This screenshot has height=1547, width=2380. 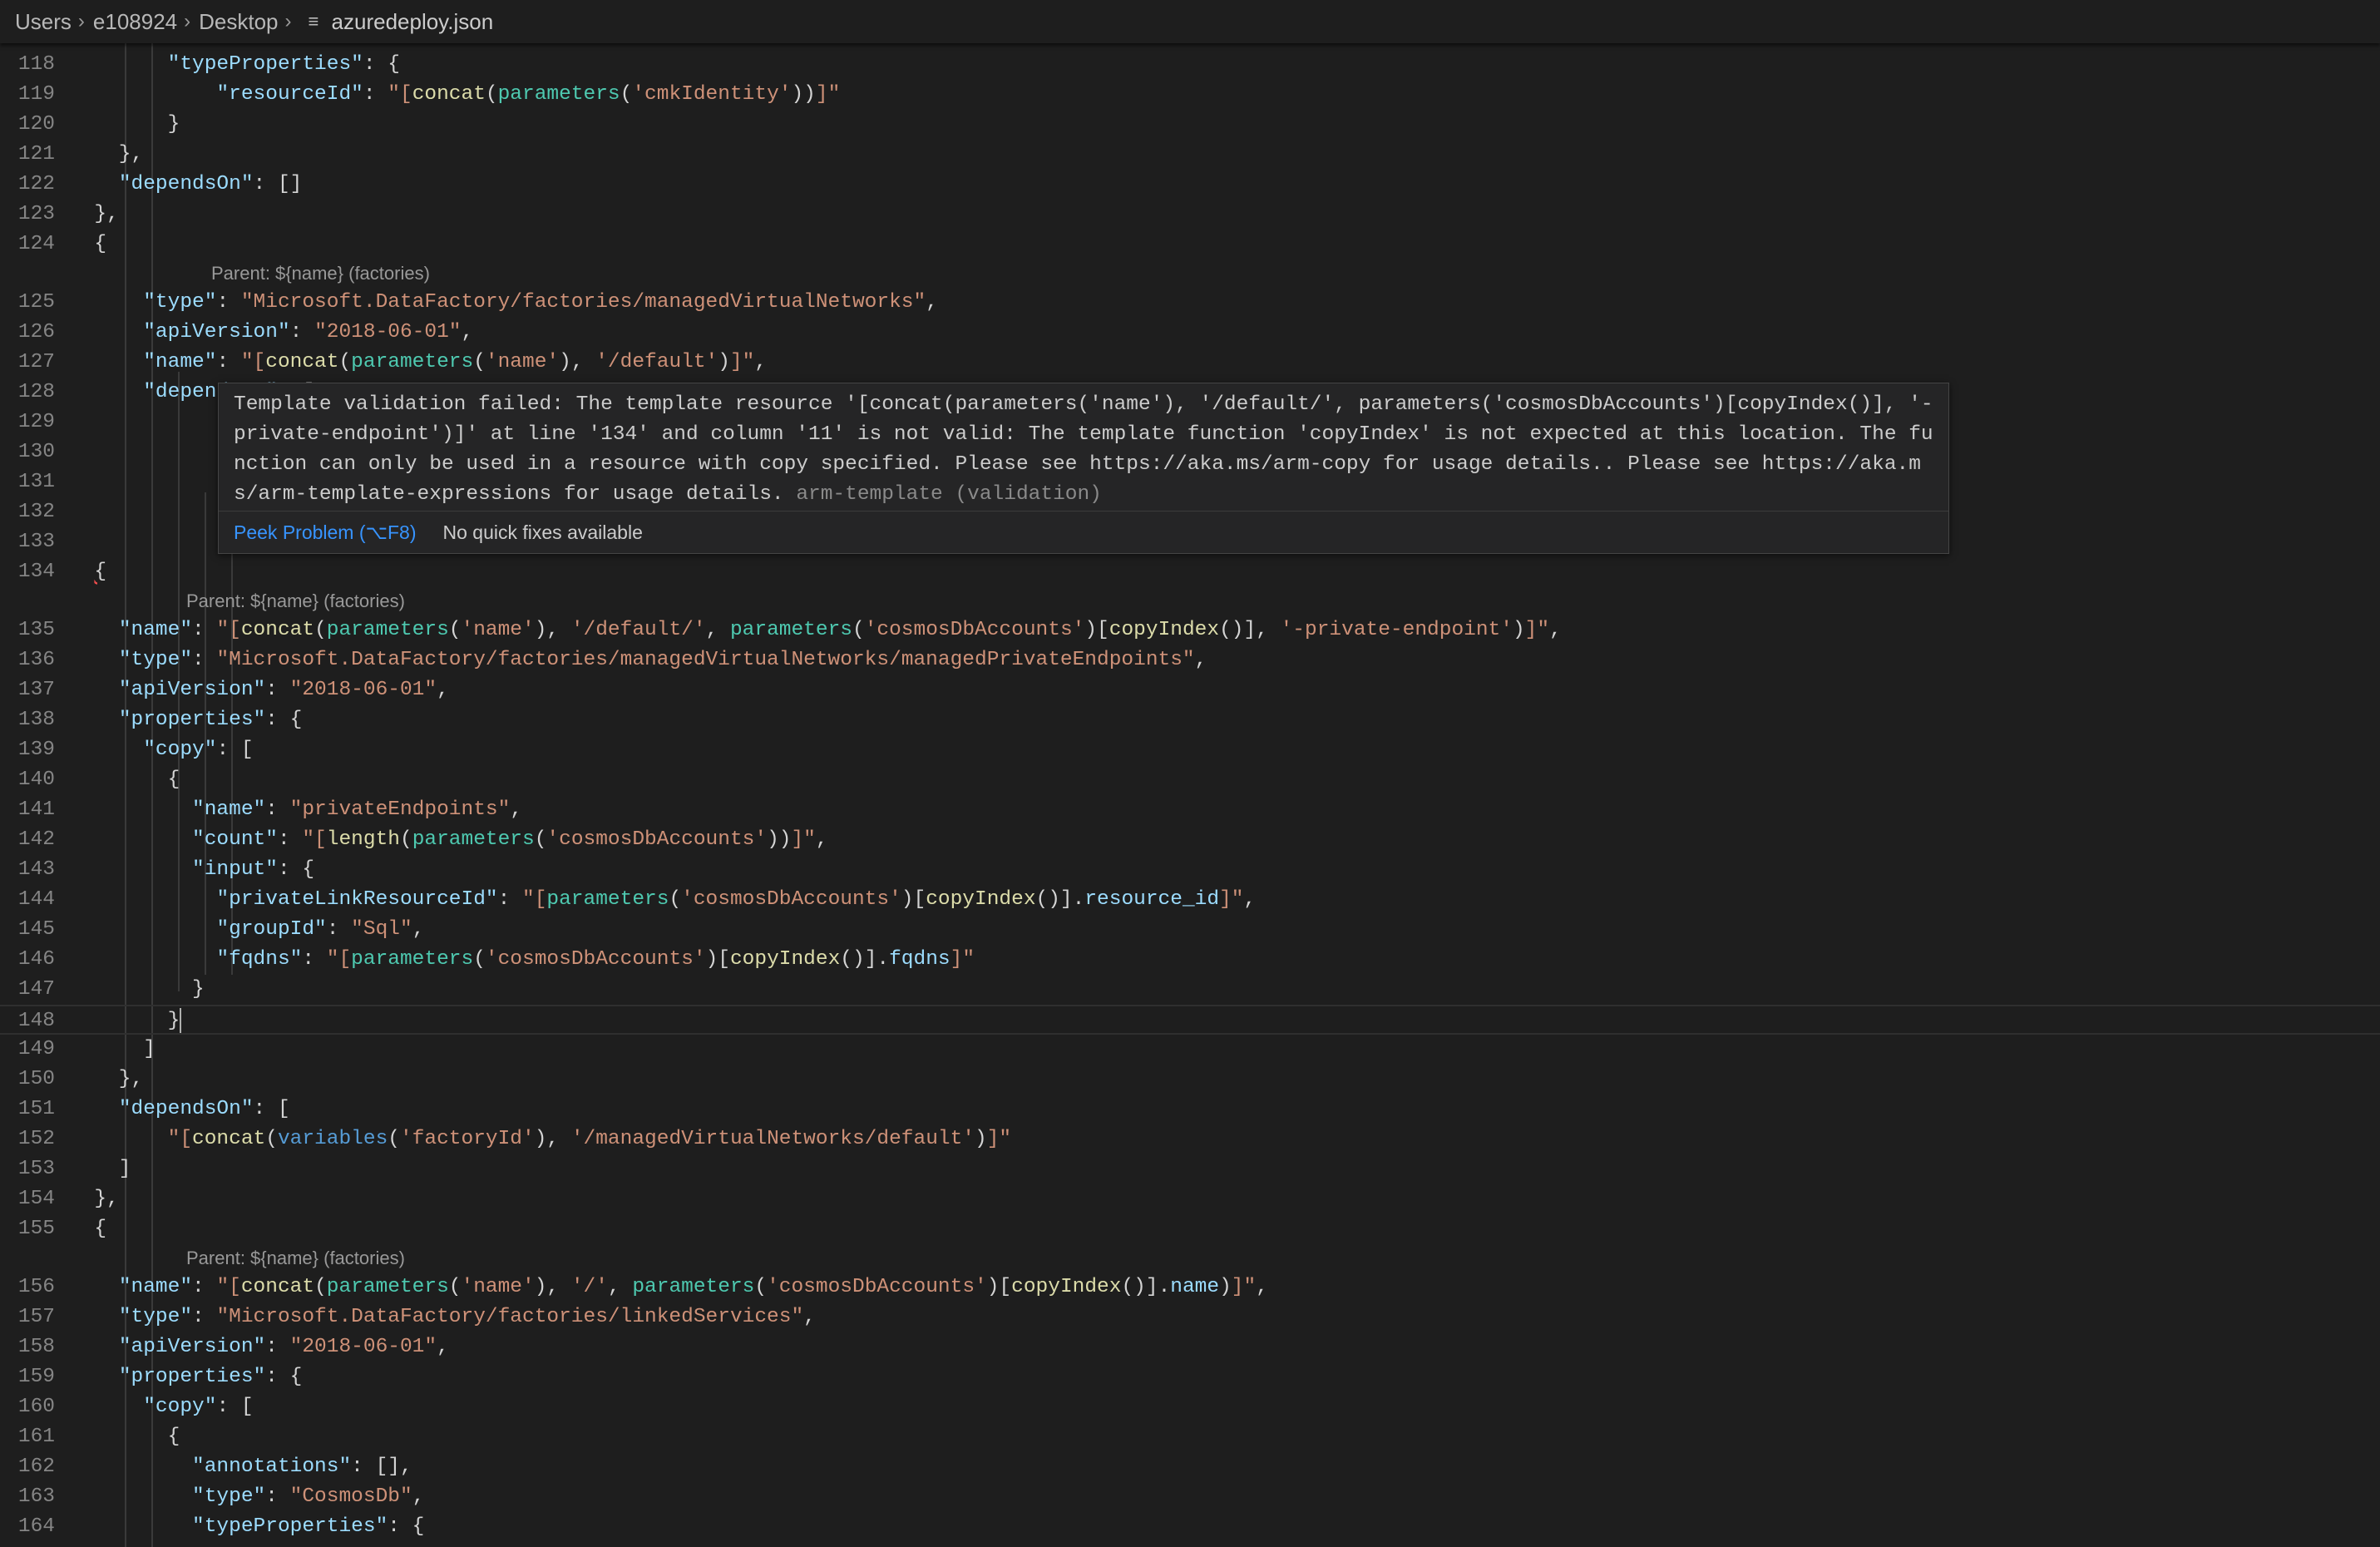 What do you see at coordinates (381, 1467) in the screenshot?
I see `code-token: : [],` at bounding box center [381, 1467].